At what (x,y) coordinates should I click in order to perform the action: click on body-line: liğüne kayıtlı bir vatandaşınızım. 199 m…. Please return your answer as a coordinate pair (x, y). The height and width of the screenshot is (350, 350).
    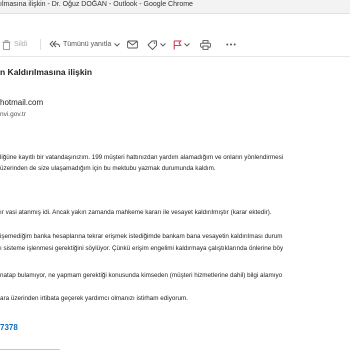
    Looking at the image, I should click on (142, 157).